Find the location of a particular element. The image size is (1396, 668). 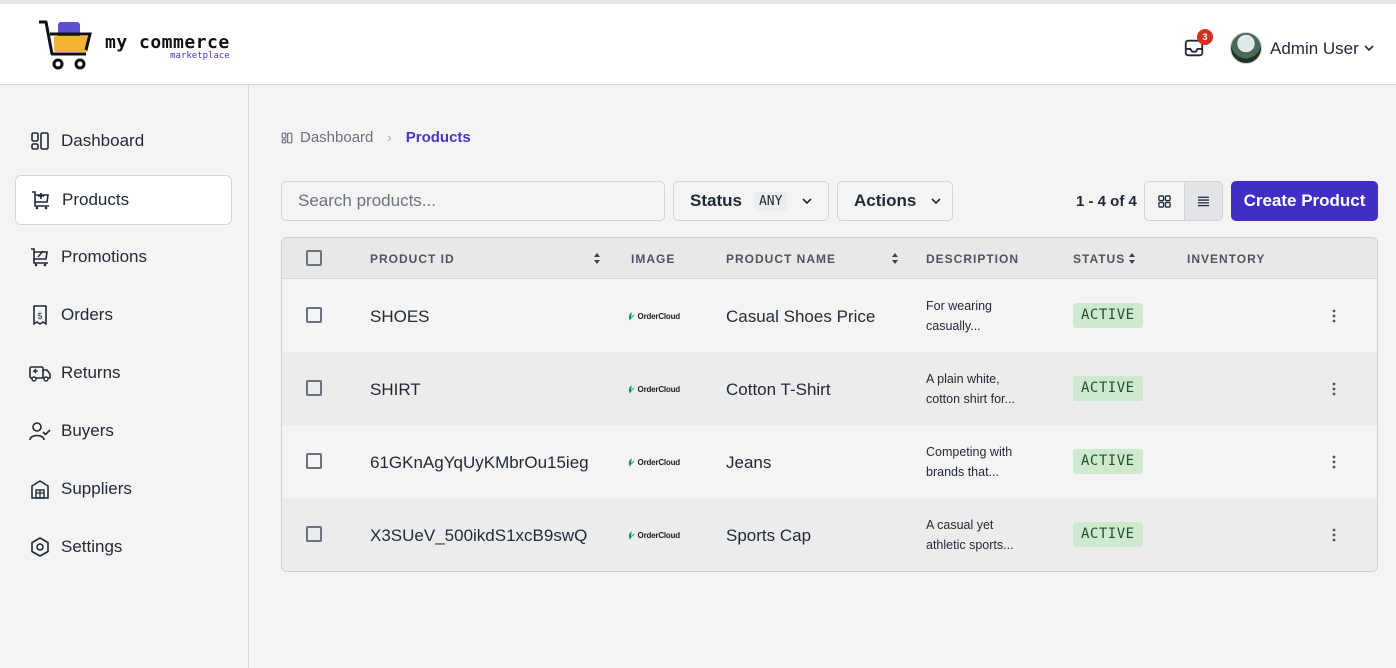

brand-logo: my commerce marketplace is located at coordinates (136, 46).